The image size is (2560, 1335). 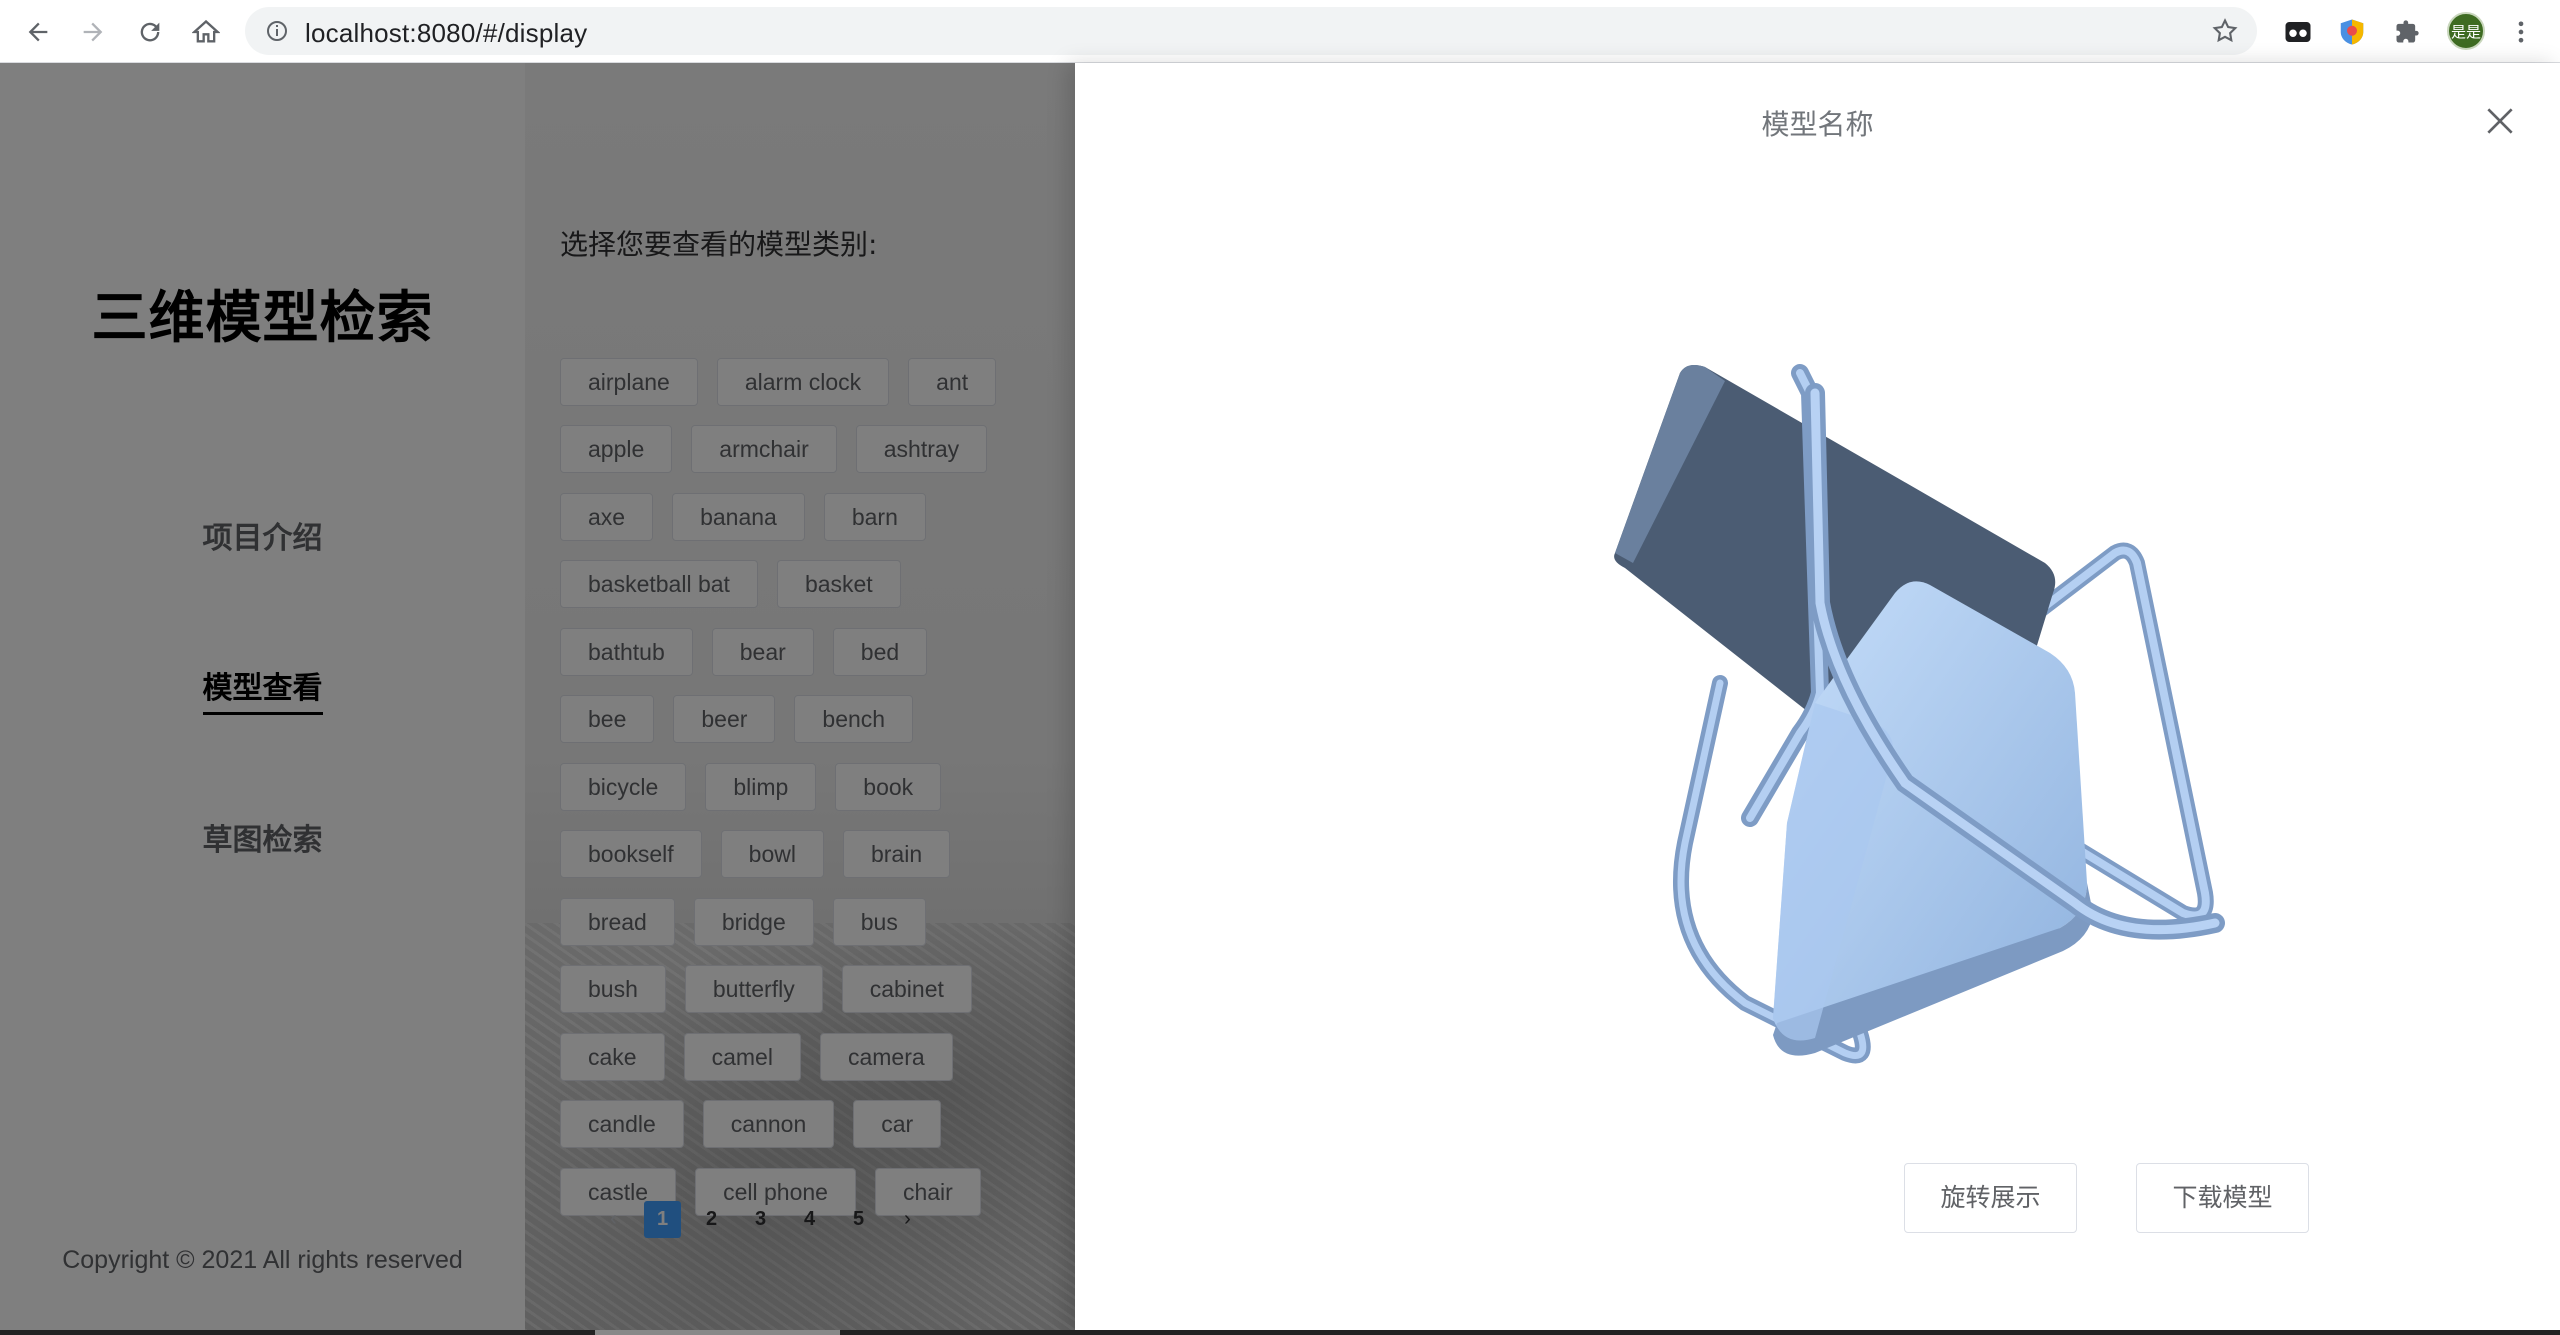 I want to click on drawer-title: 模型名称, so click(x=1817, y=124).